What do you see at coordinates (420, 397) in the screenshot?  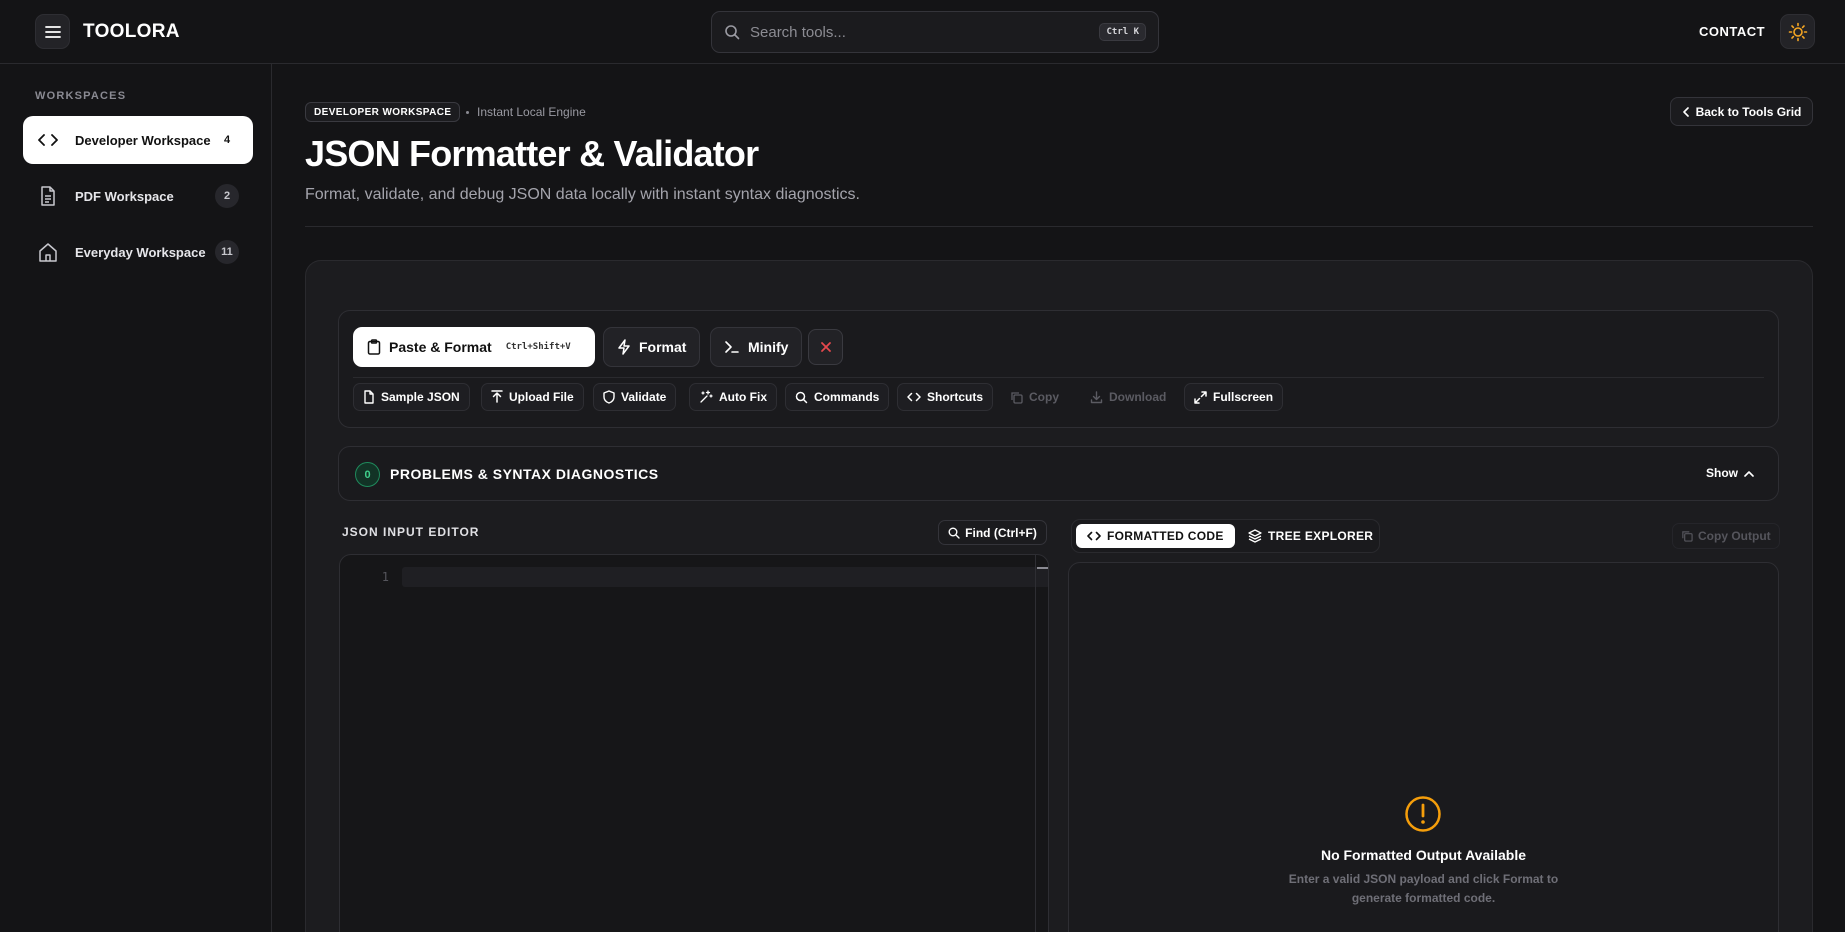 I see `sample-json-label: Sample JSON` at bounding box center [420, 397].